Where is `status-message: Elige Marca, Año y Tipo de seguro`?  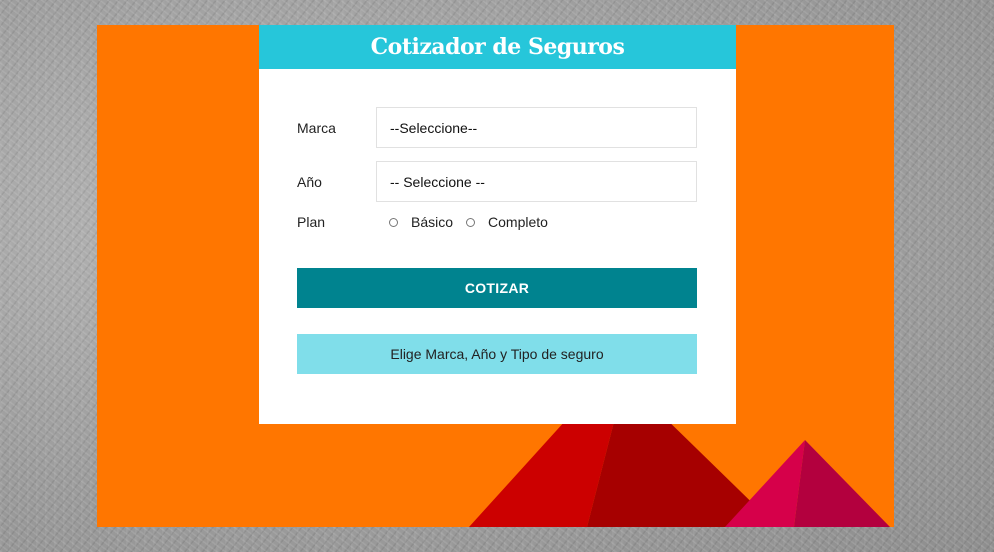
status-message: Elige Marca, Año y Tipo de seguro is located at coordinates (497, 354).